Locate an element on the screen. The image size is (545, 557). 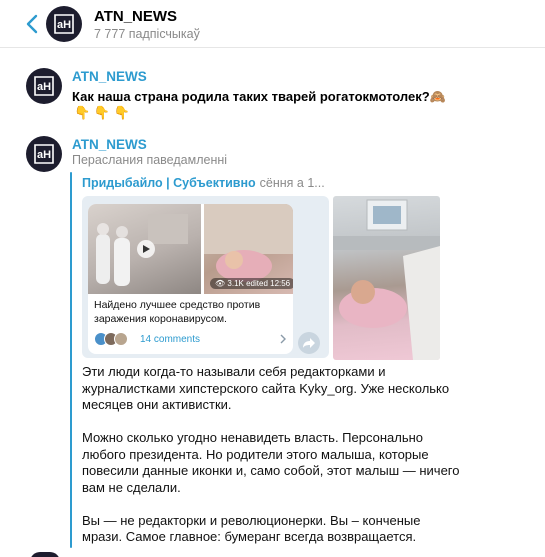
views-badge: 👁 3.1K edited 12:56 is located at coordinates (251, 283).